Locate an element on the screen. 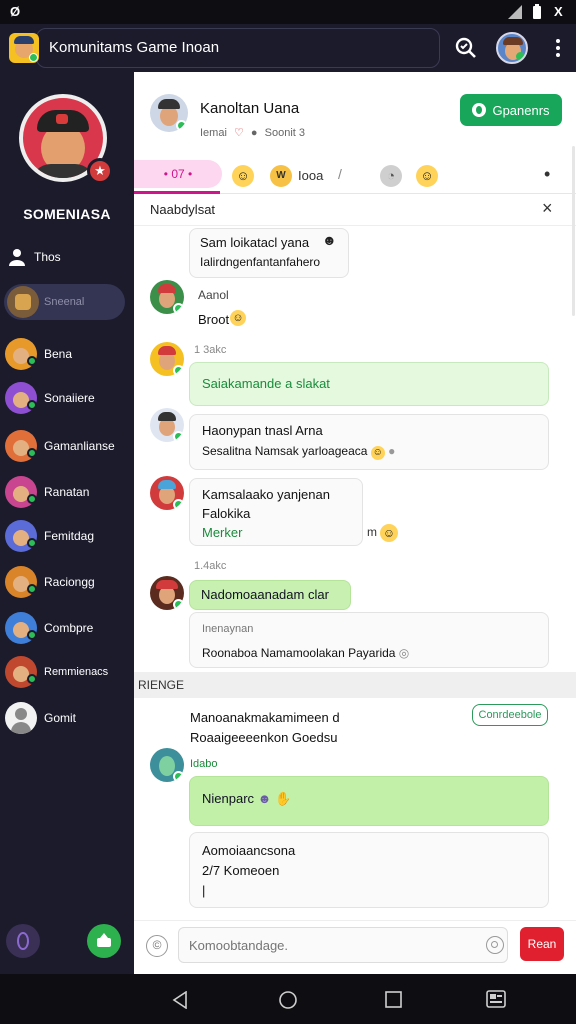  pencil-icon: / is located at coordinates (340, 174).